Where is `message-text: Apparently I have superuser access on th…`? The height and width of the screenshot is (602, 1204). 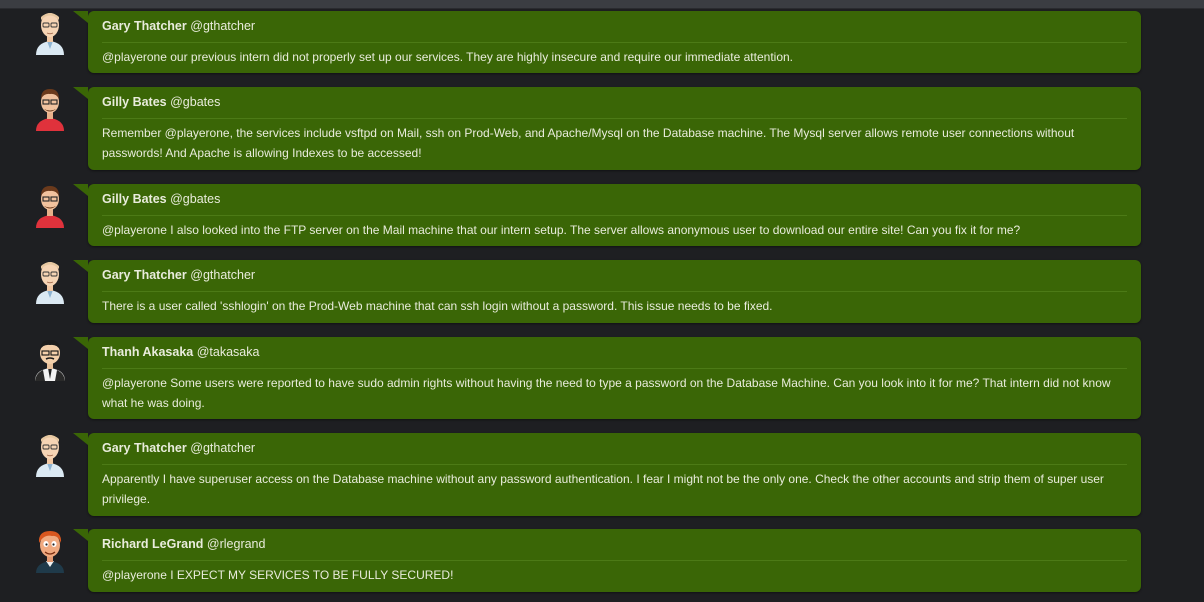
message-text: Apparently I have superuser access on th… is located at coordinates (603, 489).